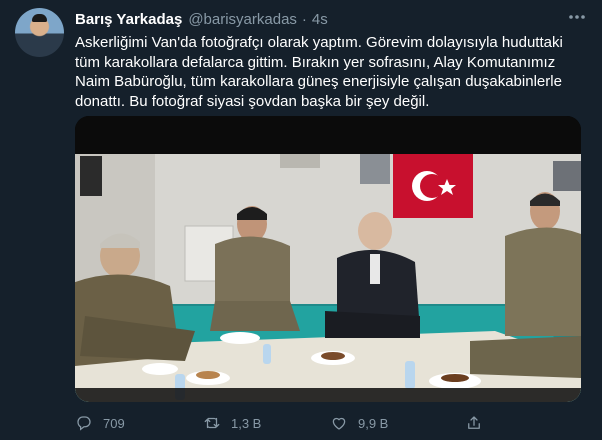 This screenshot has height=440, width=602. I want to click on retweet-icon, so click(212, 423).